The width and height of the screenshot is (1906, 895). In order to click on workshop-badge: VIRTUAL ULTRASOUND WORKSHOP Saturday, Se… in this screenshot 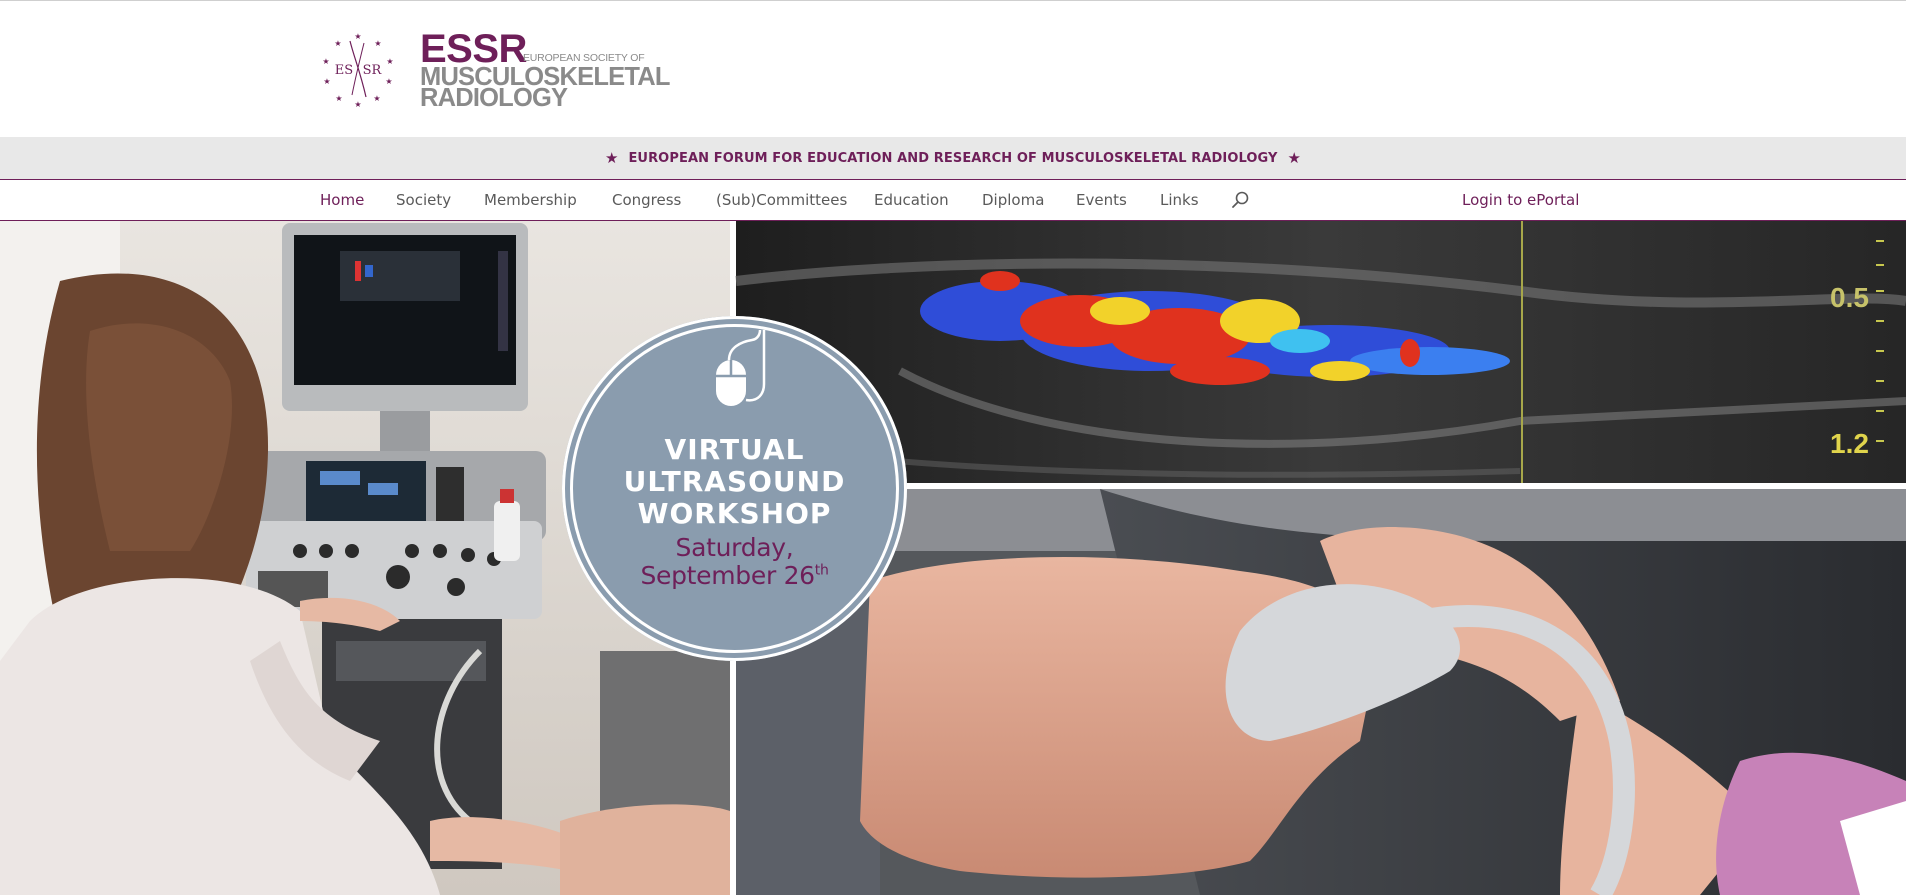, I will do `click(734, 488)`.